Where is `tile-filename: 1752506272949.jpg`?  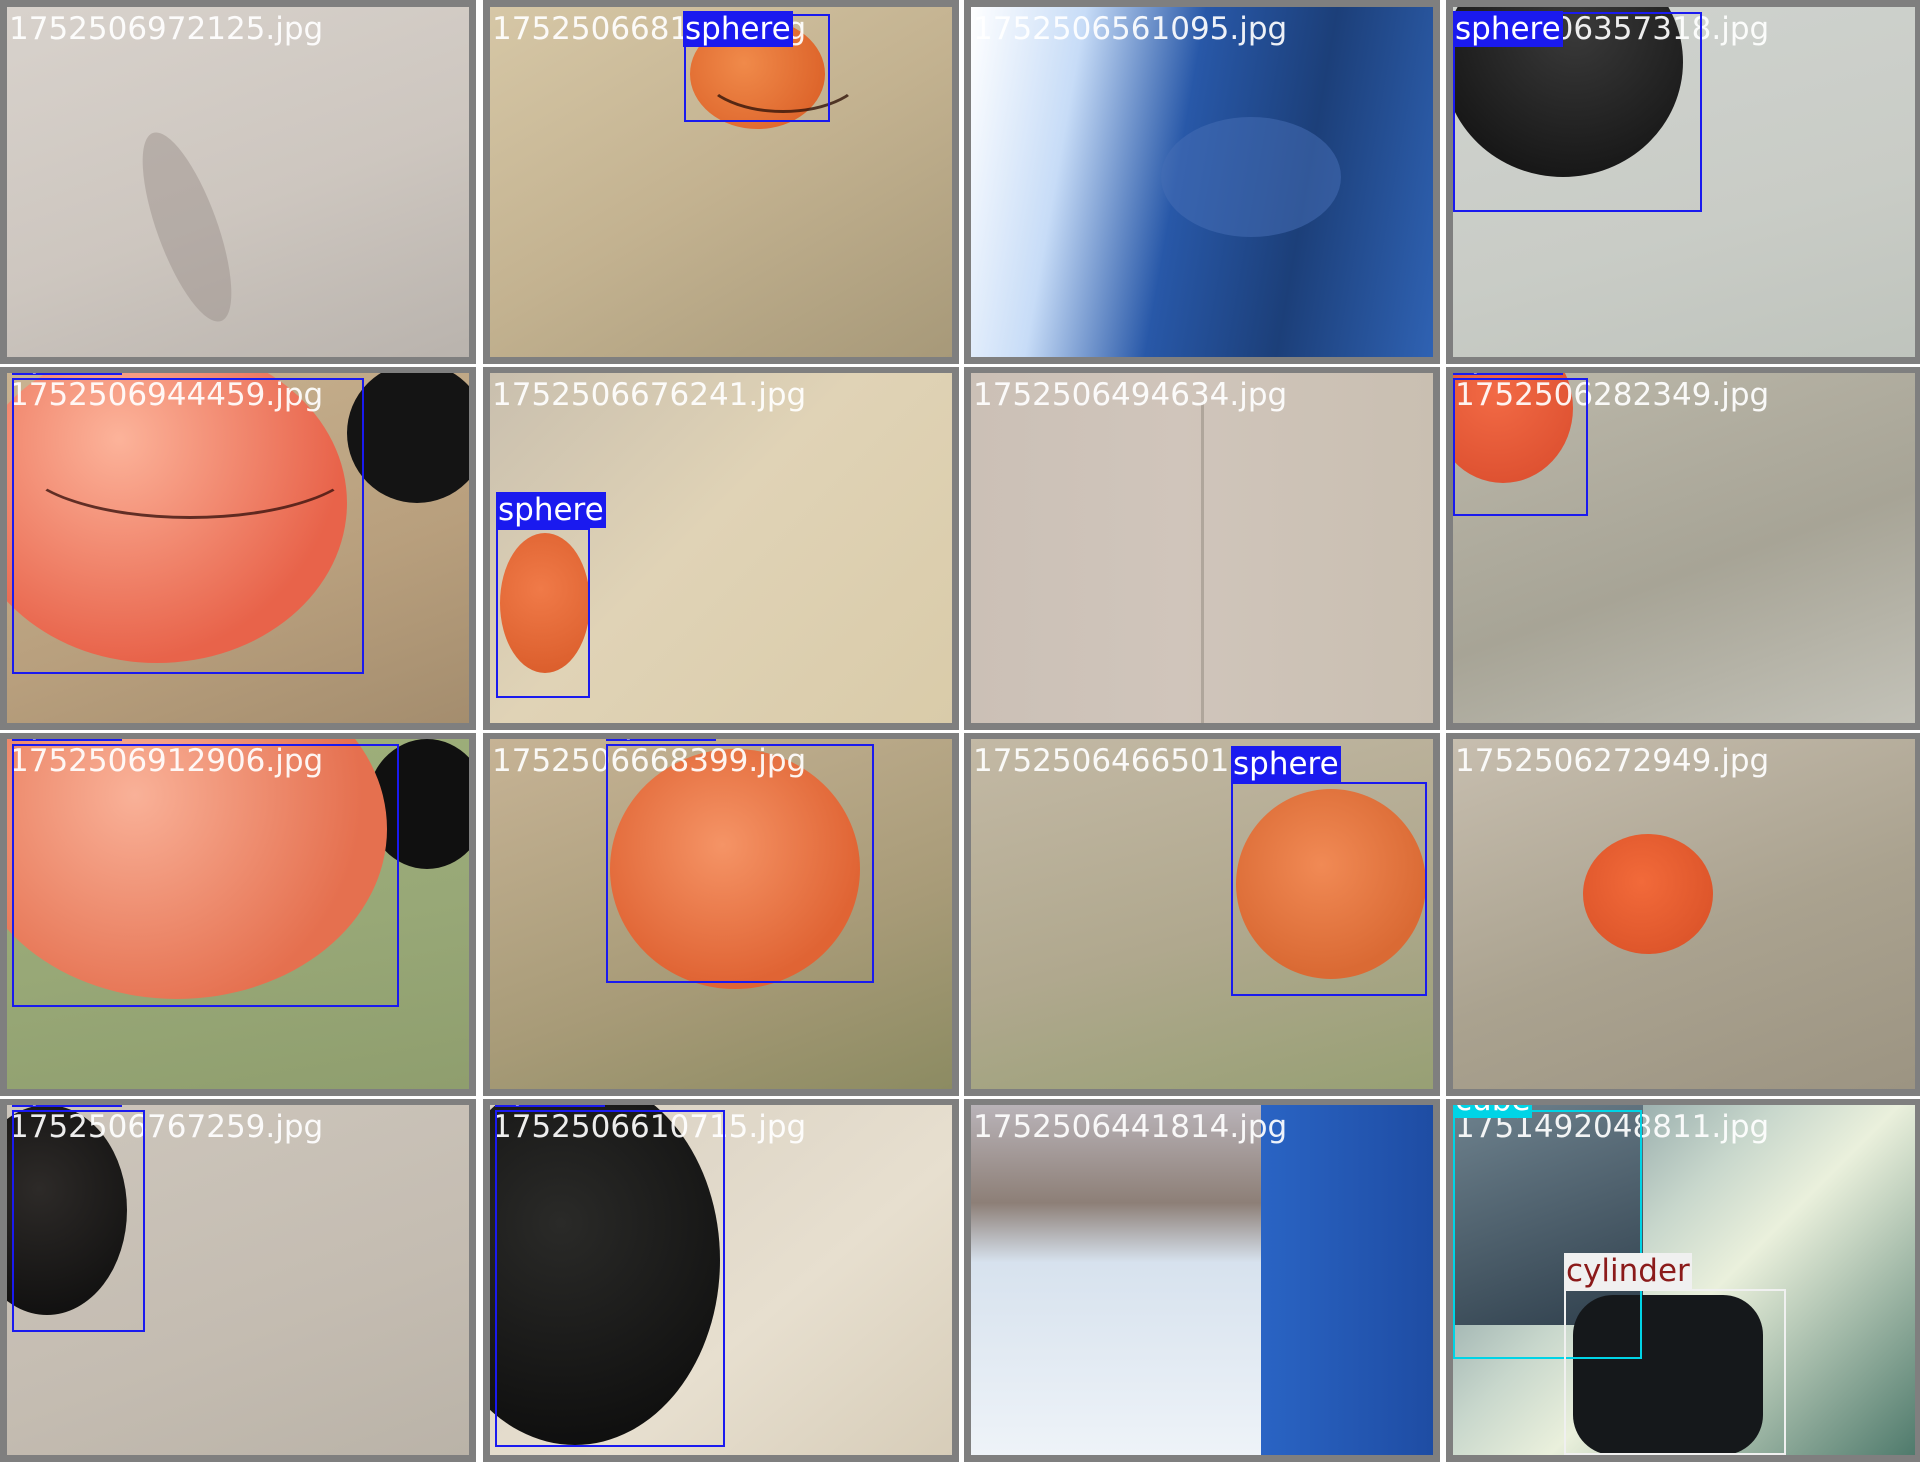
tile-filename: 1752506272949.jpg is located at coordinates (1612, 761).